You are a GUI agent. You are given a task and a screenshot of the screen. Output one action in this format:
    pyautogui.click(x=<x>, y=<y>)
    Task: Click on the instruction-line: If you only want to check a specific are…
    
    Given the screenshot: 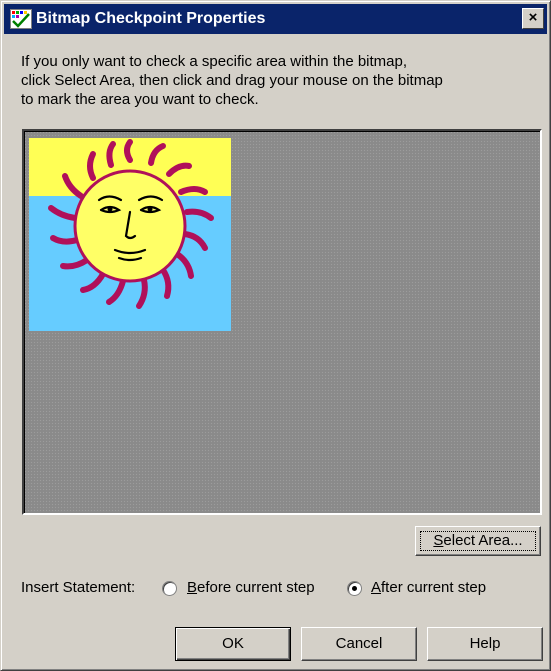 What is the action you would take?
    pyautogui.click(x=214, y=61)
    